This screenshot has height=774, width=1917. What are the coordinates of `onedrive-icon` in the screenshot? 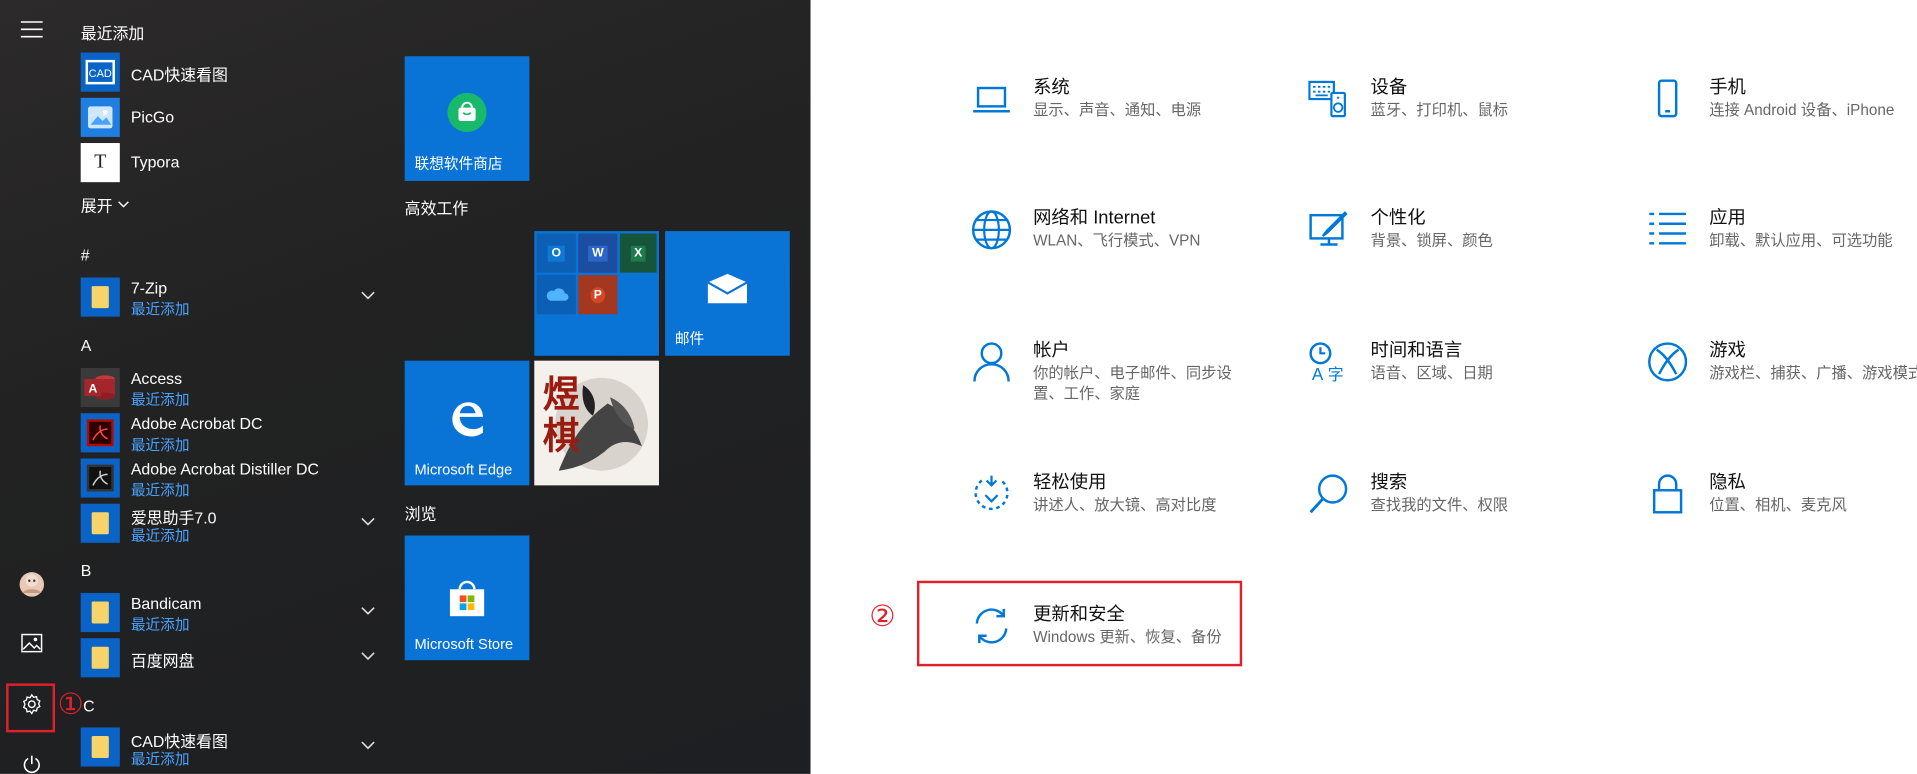 It's located at (556, 295).